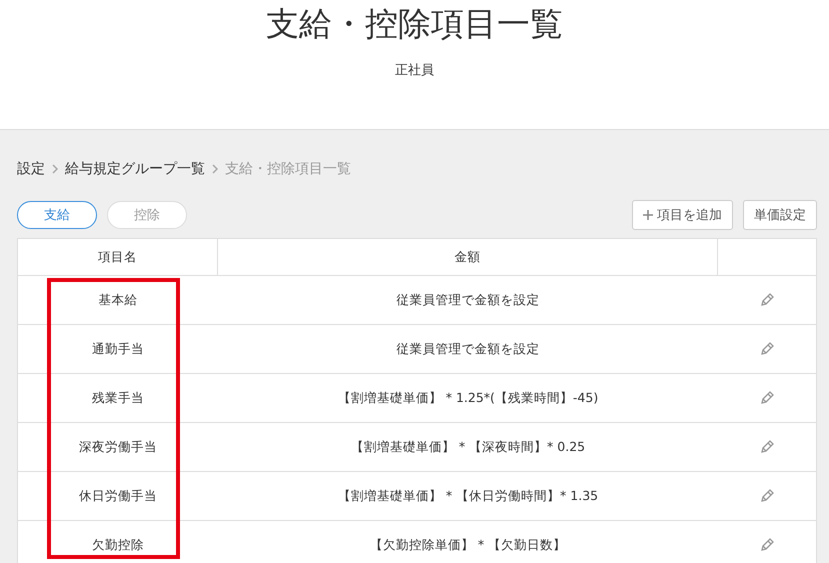 The width and height of the screenshot is (829, 563). I want to click on table-cell-text: 【割増基礎単価】 * 【深夜時間】* 0.25, so click(468, 447).